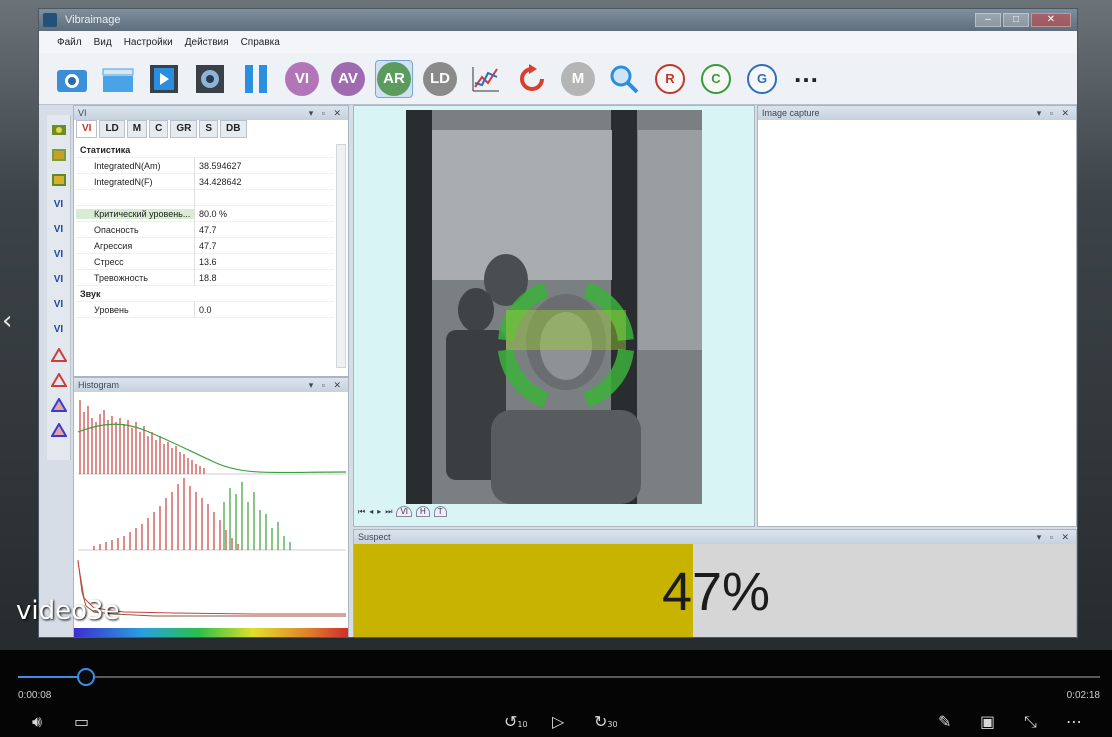 This screenshot has height=737, width=1112. What do you see at coordinates (260, 42) in the screenshot?
I see `menu-help: Справка` at bounding box center [260, 42].